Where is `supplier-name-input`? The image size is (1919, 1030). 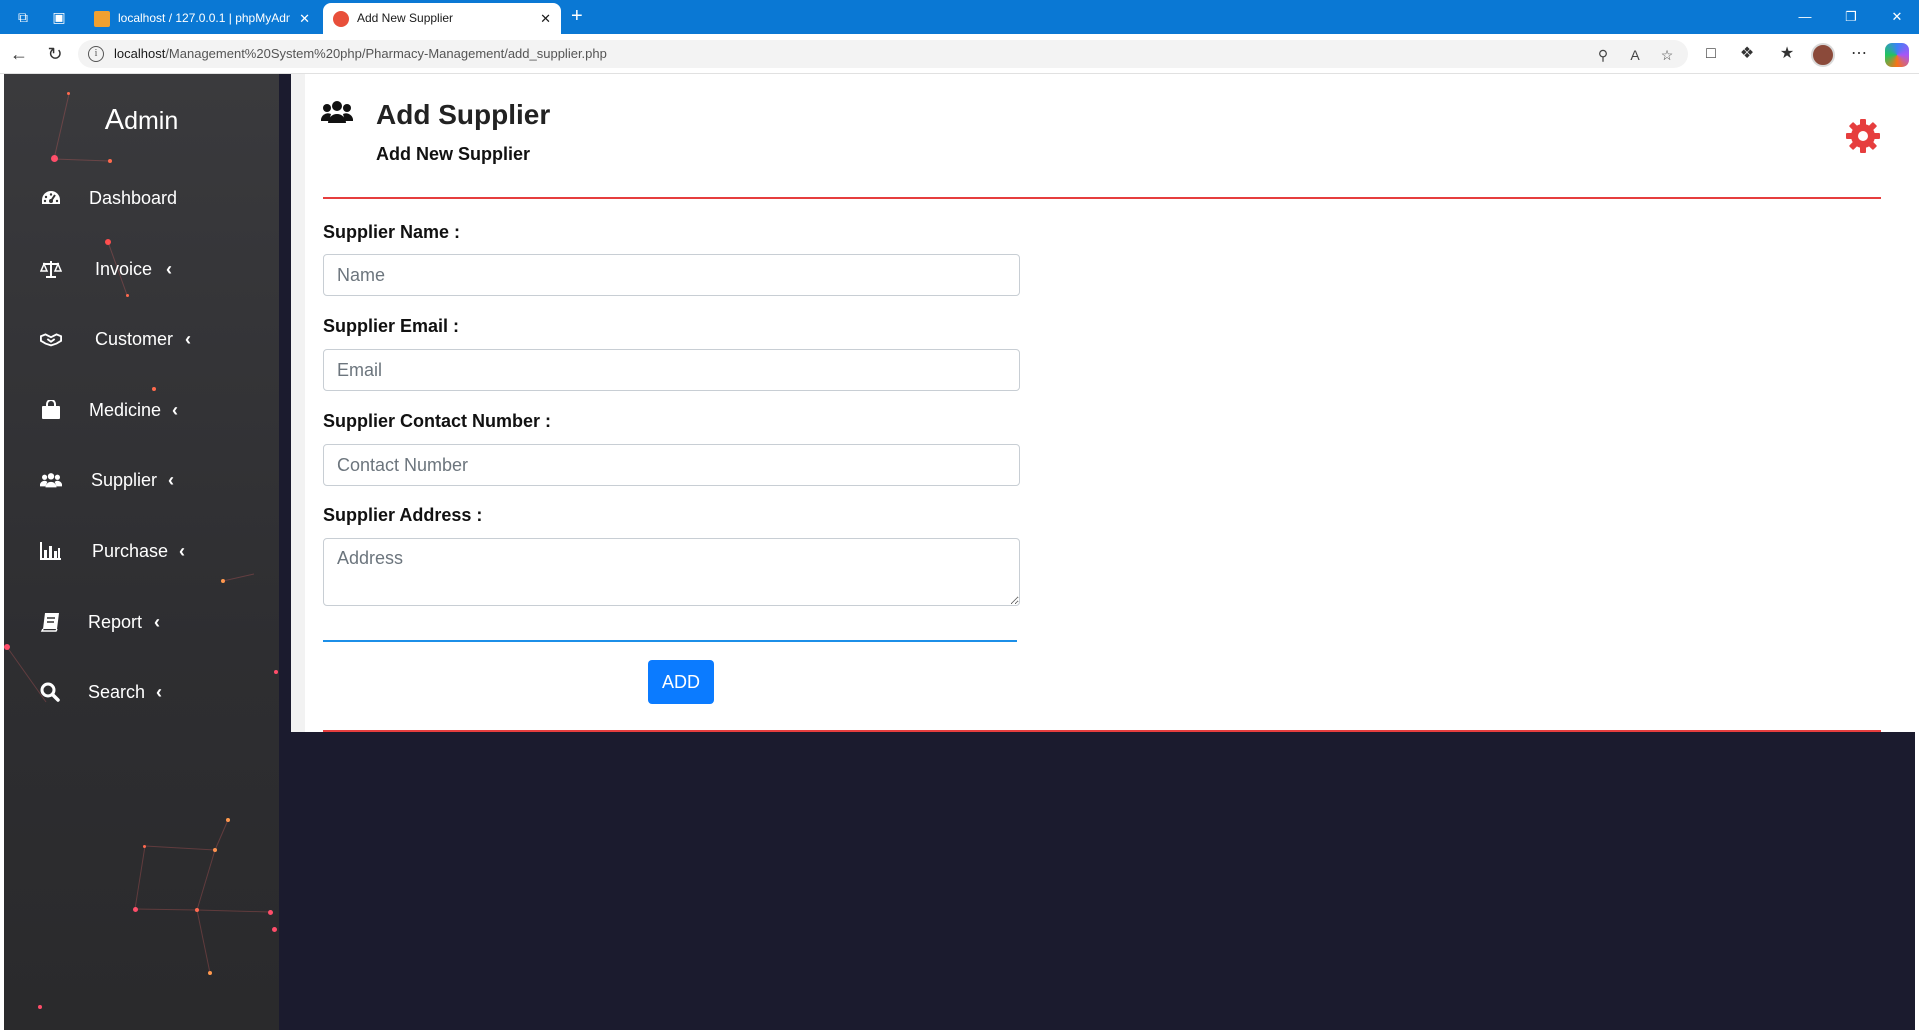 supplier-name-input is located at coordinates (671, 275).